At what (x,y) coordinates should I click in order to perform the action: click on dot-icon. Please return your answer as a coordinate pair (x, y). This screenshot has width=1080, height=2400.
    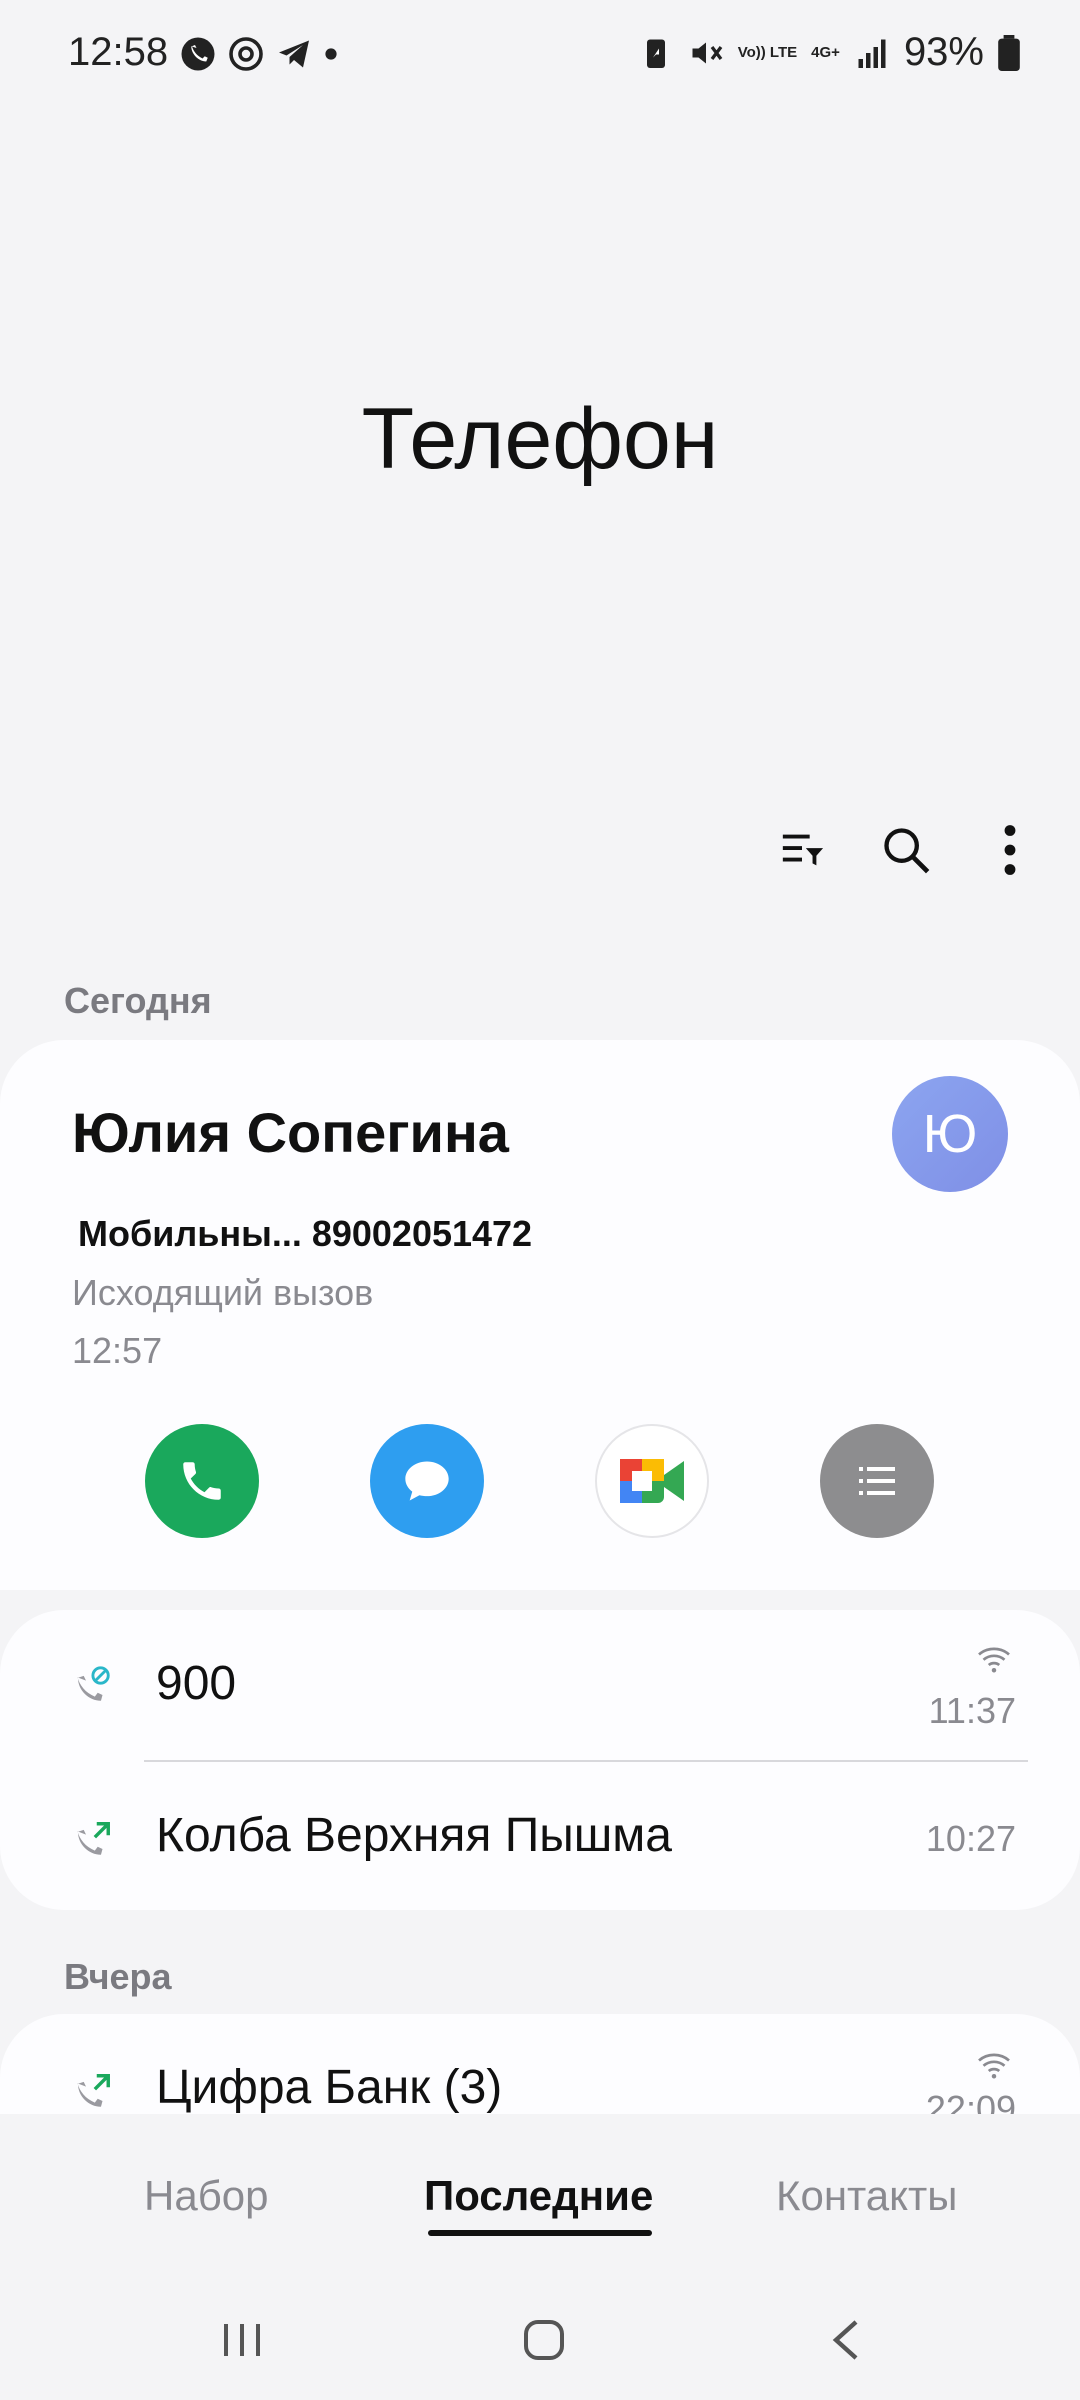
    Looking at the image, I should click on (331, 54).